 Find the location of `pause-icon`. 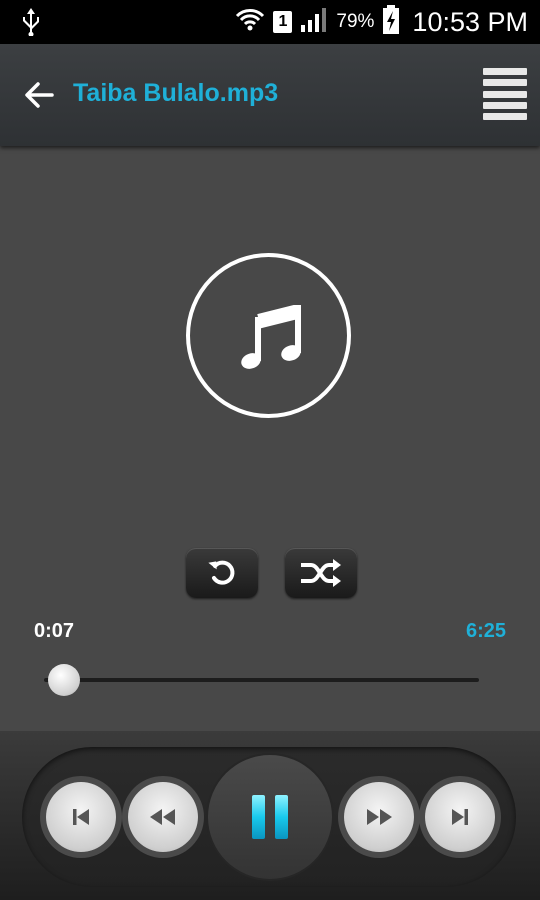

pause-icon is located at coordinates (270, 817).